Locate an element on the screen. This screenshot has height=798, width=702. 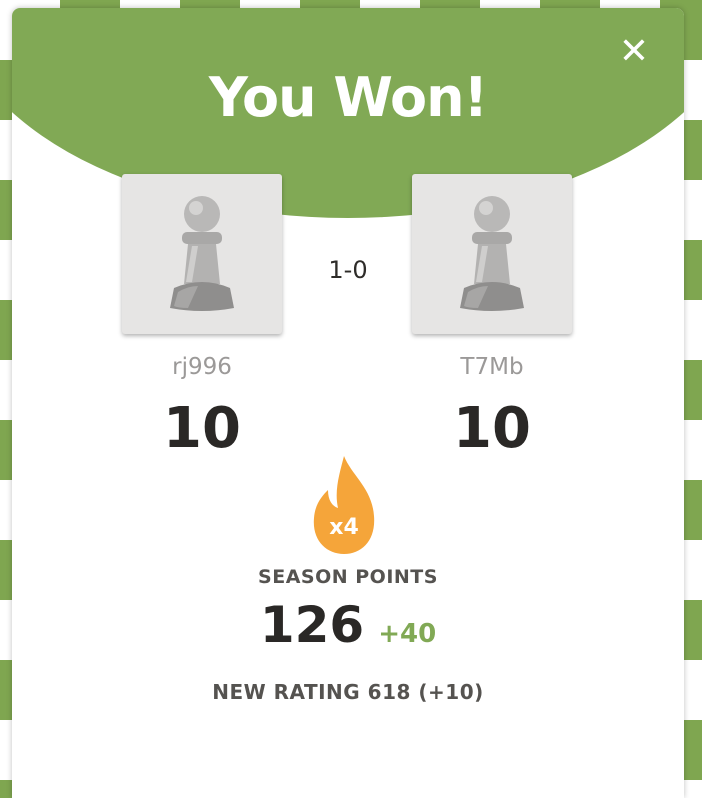
season-points-row: 126 +40 is located at coordinates (348, 628).